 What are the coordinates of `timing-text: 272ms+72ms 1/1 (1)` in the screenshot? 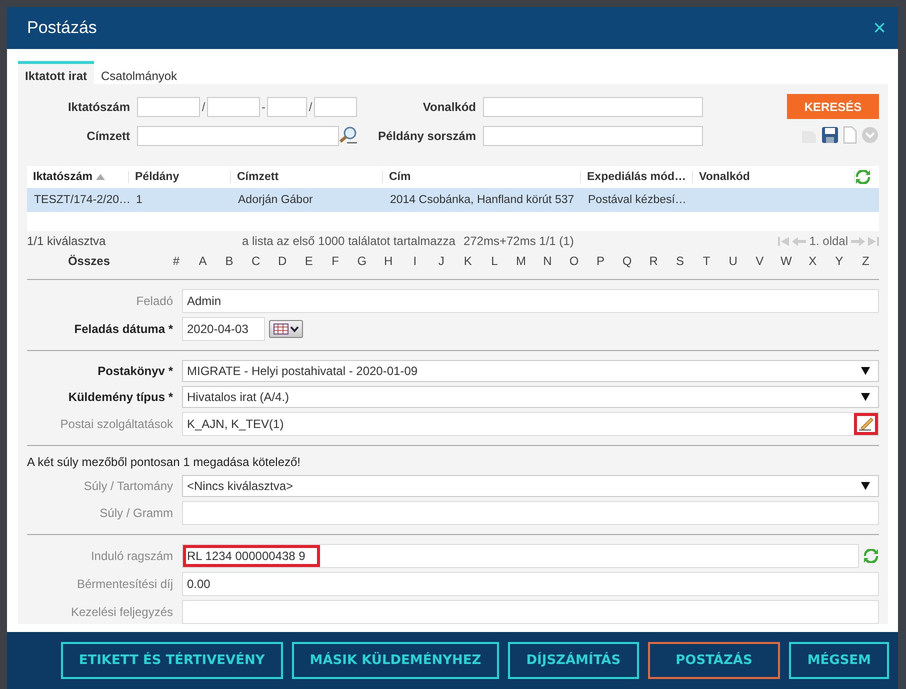 It's located at (518, 241).